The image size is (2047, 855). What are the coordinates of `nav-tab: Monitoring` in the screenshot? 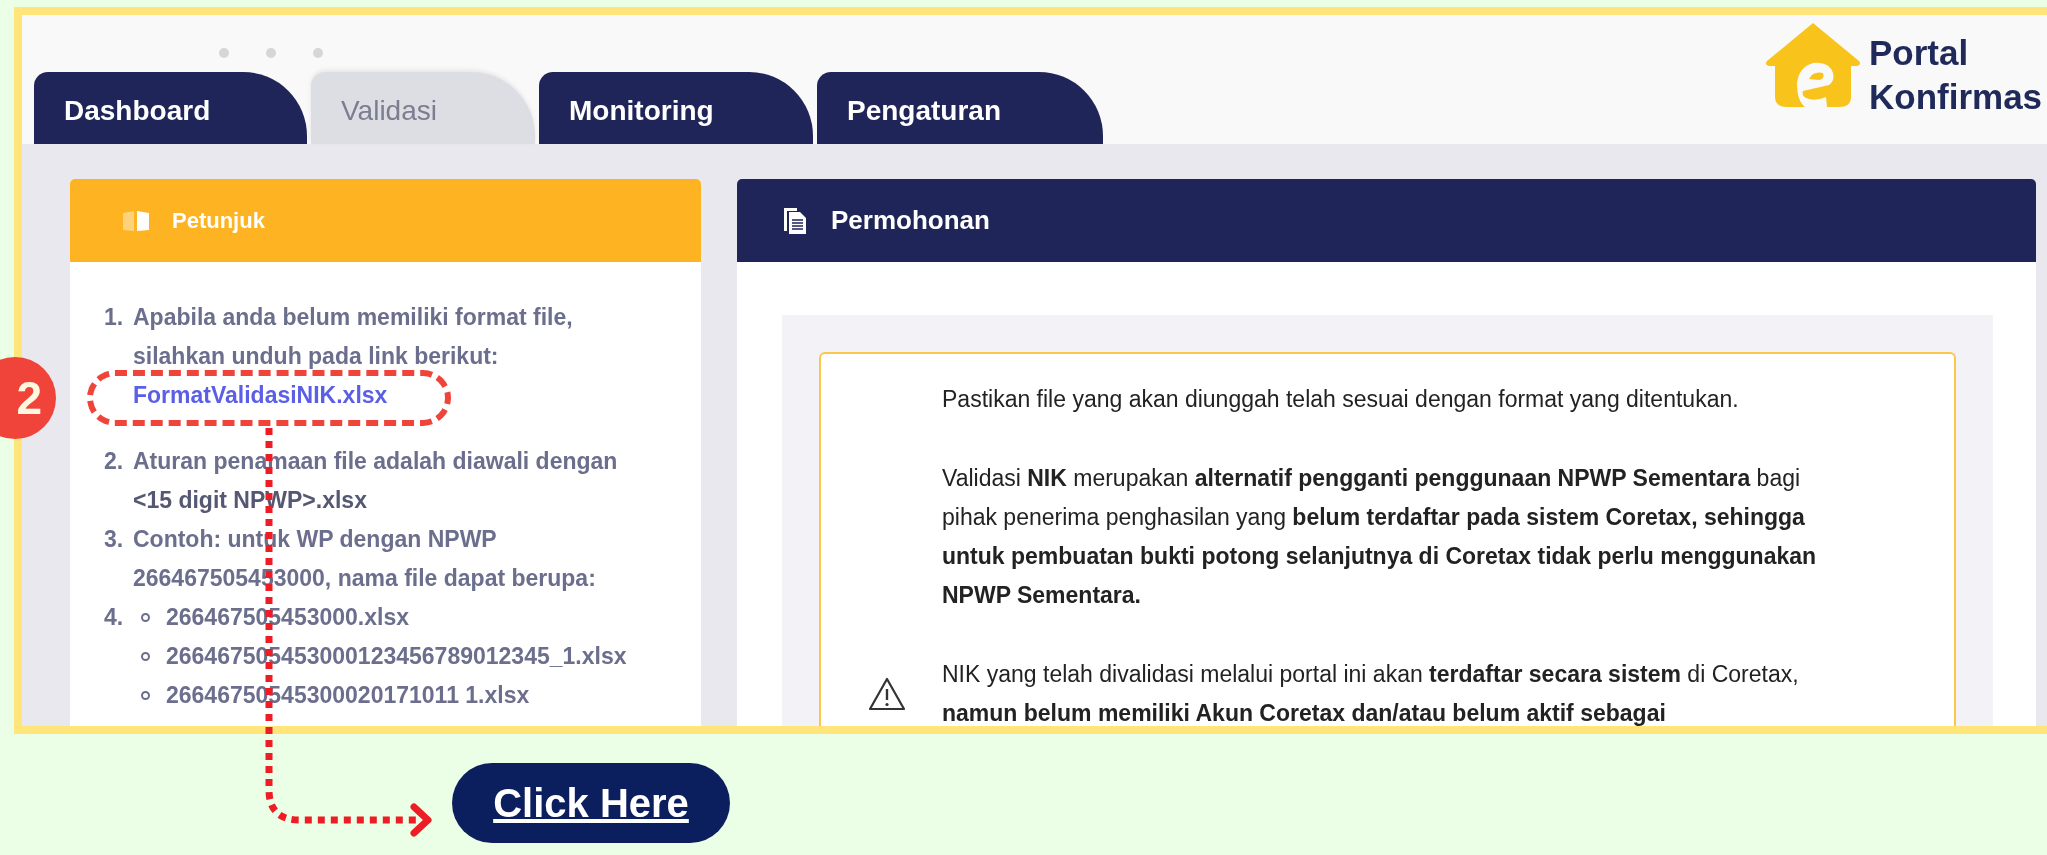 It's located at (676, 108).